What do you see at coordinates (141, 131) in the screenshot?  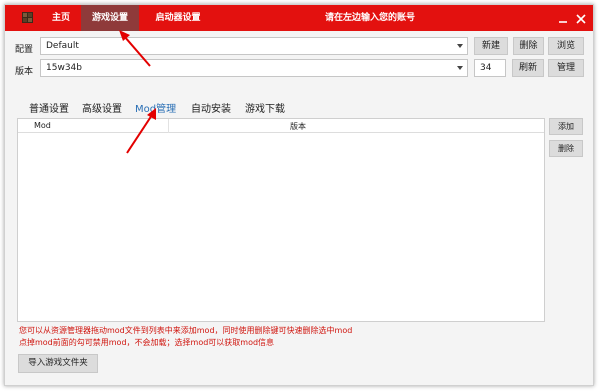 I see `arrow-to-mod-tab-icon` at bounding box center [141, 131].